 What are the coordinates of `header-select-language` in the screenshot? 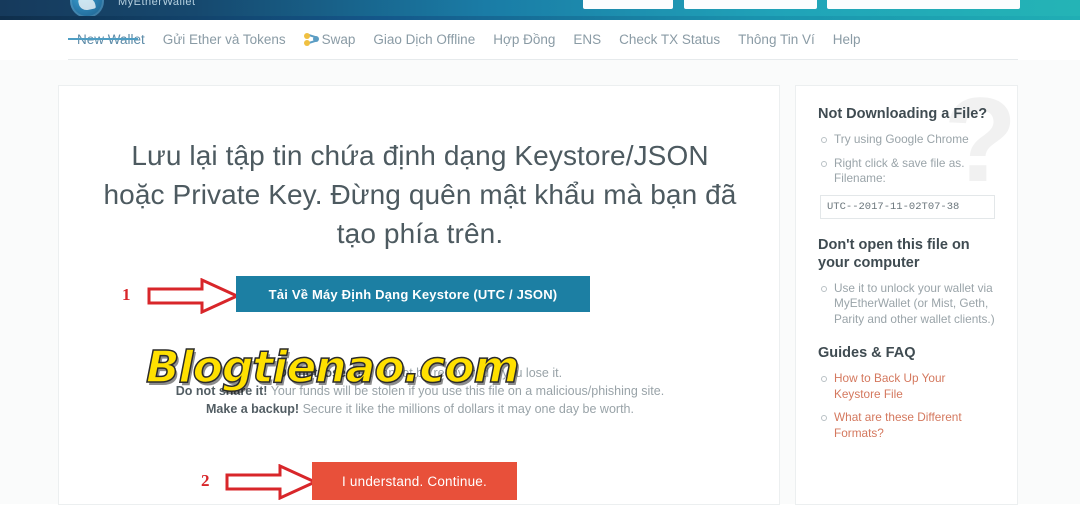 It's located at (750, 4).